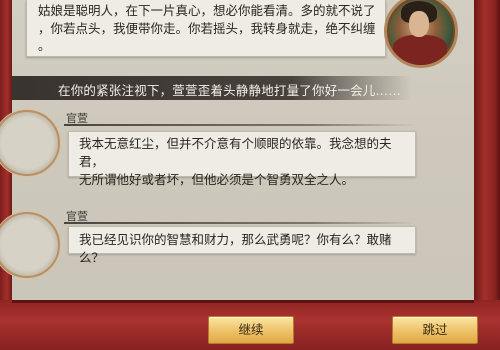  What do you see at coordinates (251, 330) in the screenshot?
I see `continue-button: 继续` at bounding box center [251, 330].